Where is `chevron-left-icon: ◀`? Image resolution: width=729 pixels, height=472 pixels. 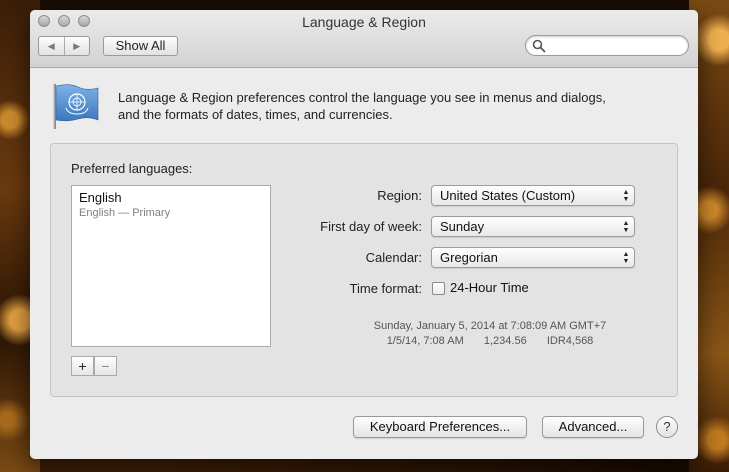 chevron-left-icon: ◀ is located at coordinates (51, 45).